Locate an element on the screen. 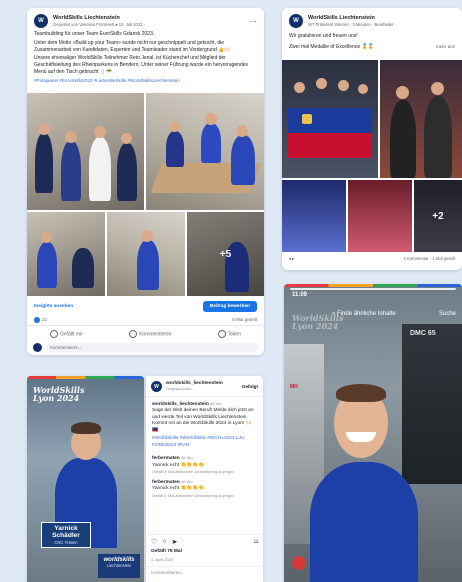 The height and width of the screenshot is (582, 462). more-photos-count: +2 is located at coordinates (438, 216).